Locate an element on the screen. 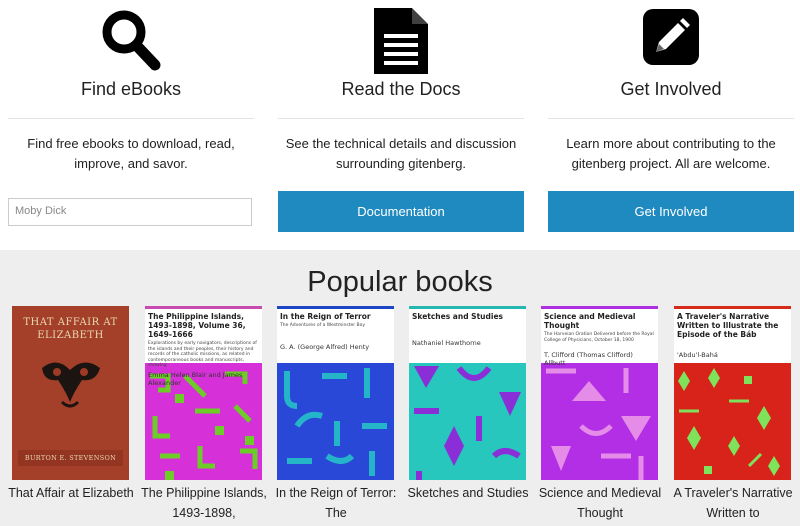  cover-subtitle: The Adventures of a Westminster Boy is located at coordinates (323, 325).